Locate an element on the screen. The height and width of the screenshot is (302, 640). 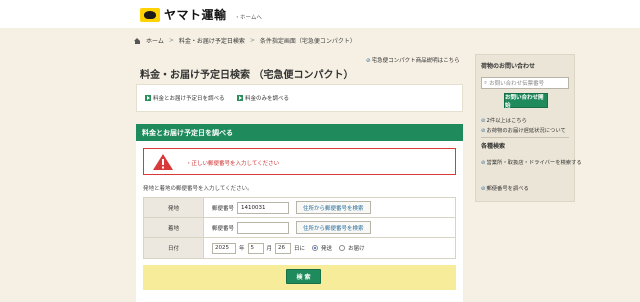
origin-label: 発地 is located at coordinates (174, 207).